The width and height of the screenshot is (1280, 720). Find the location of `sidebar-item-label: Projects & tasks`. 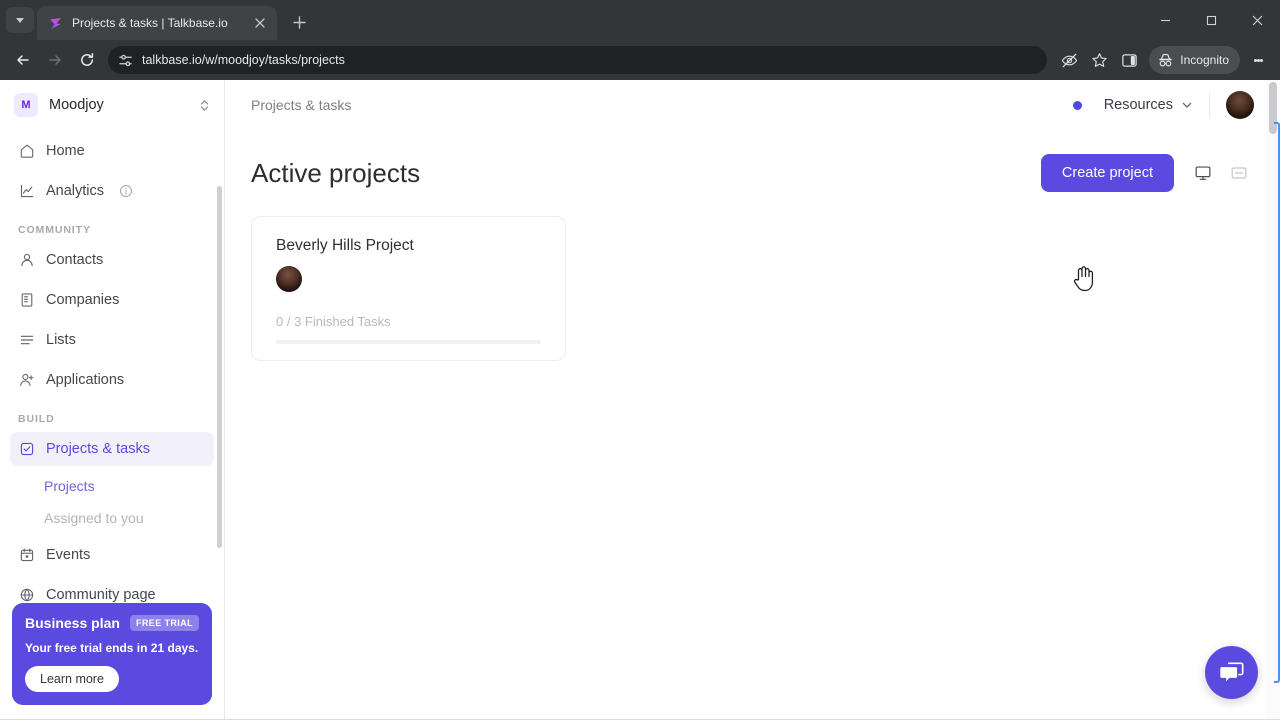

sidebar-item-label: Projects & tasks is located at coordinates (98, 449).